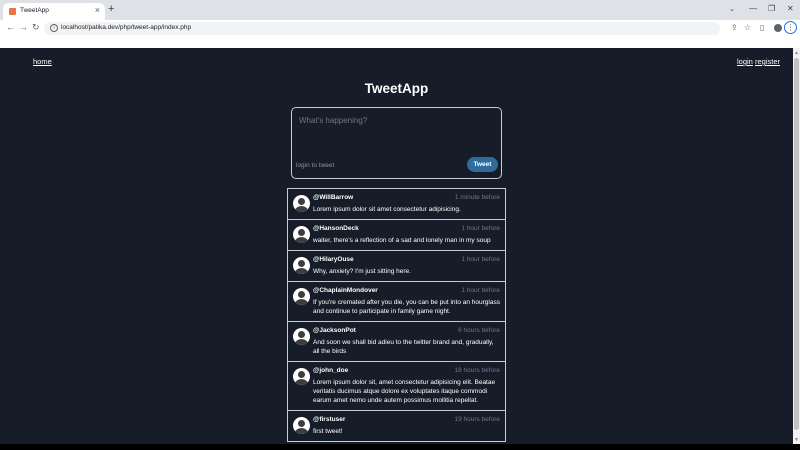  I want to click on toolbar-divider, so click(400, 42).